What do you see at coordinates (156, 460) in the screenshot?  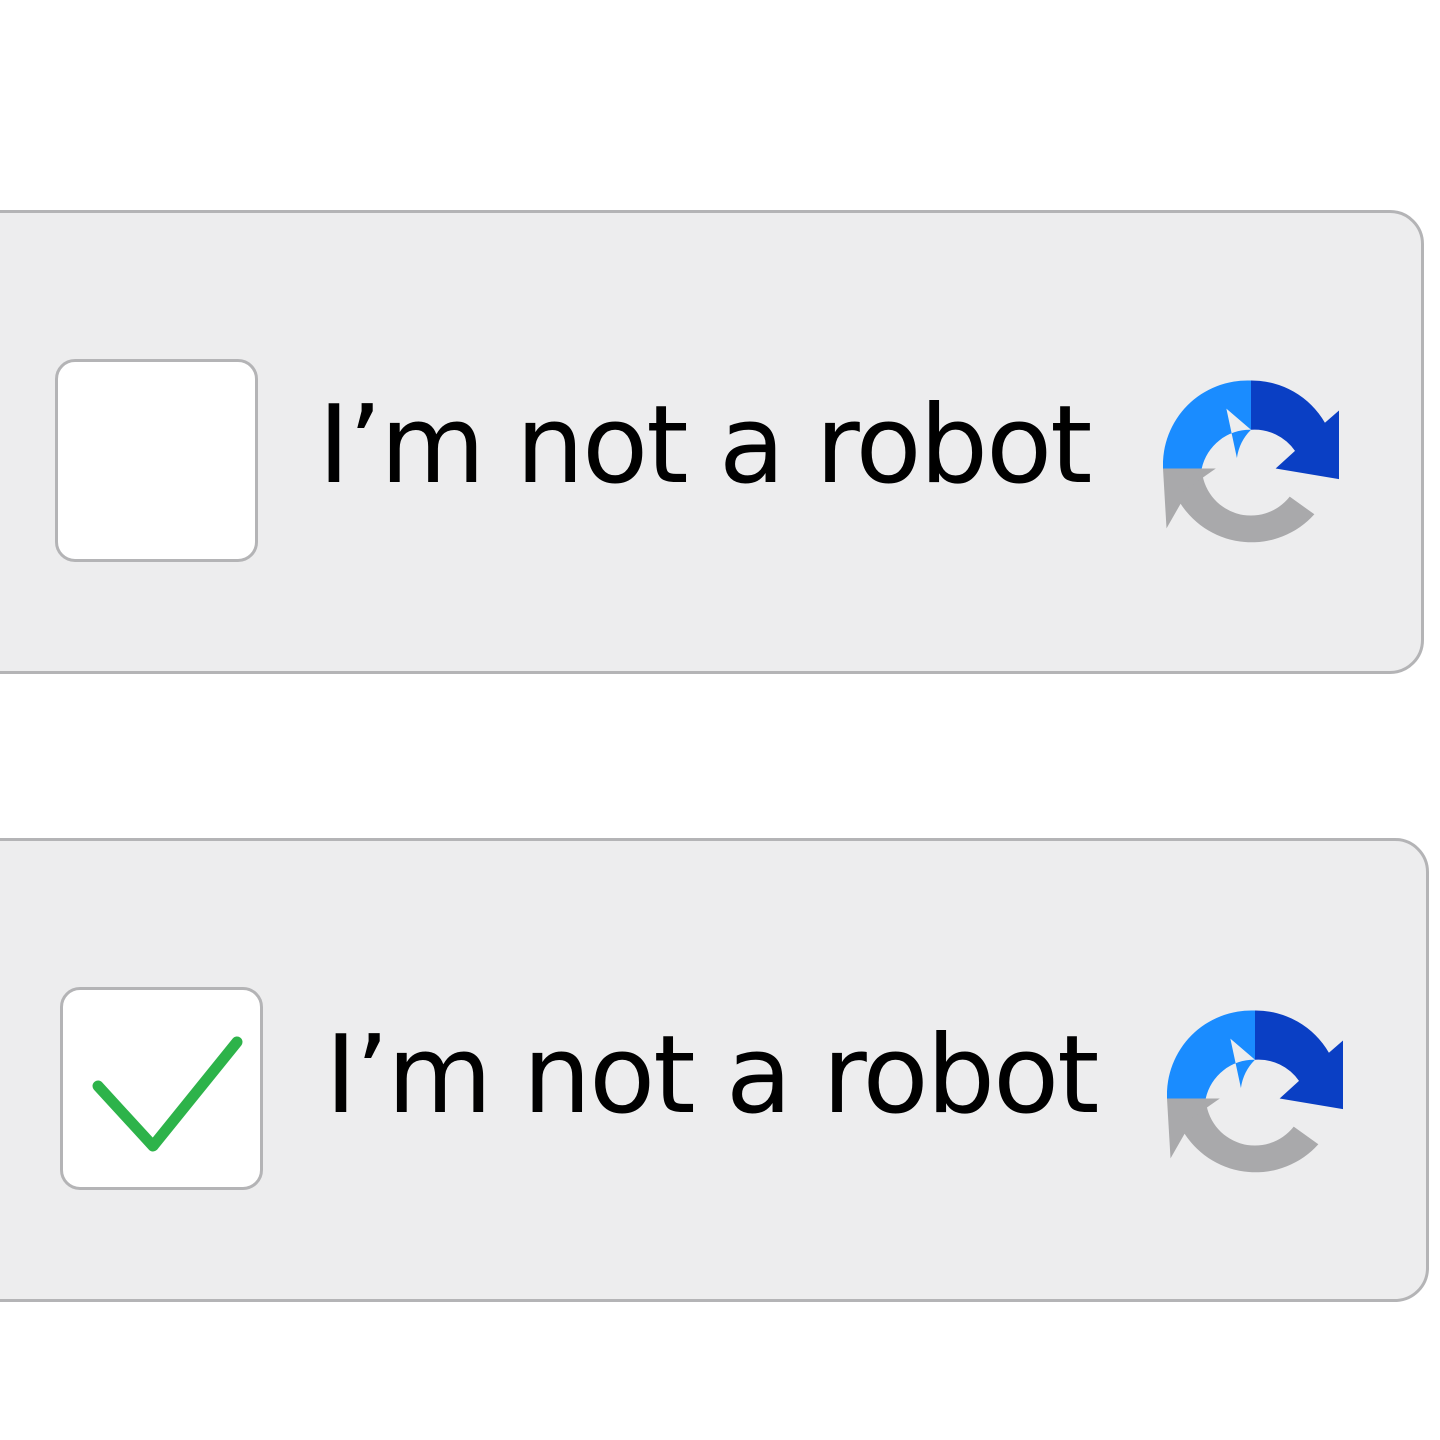 I see `recaptcha-checkbox` at bounding box center [156, 460].